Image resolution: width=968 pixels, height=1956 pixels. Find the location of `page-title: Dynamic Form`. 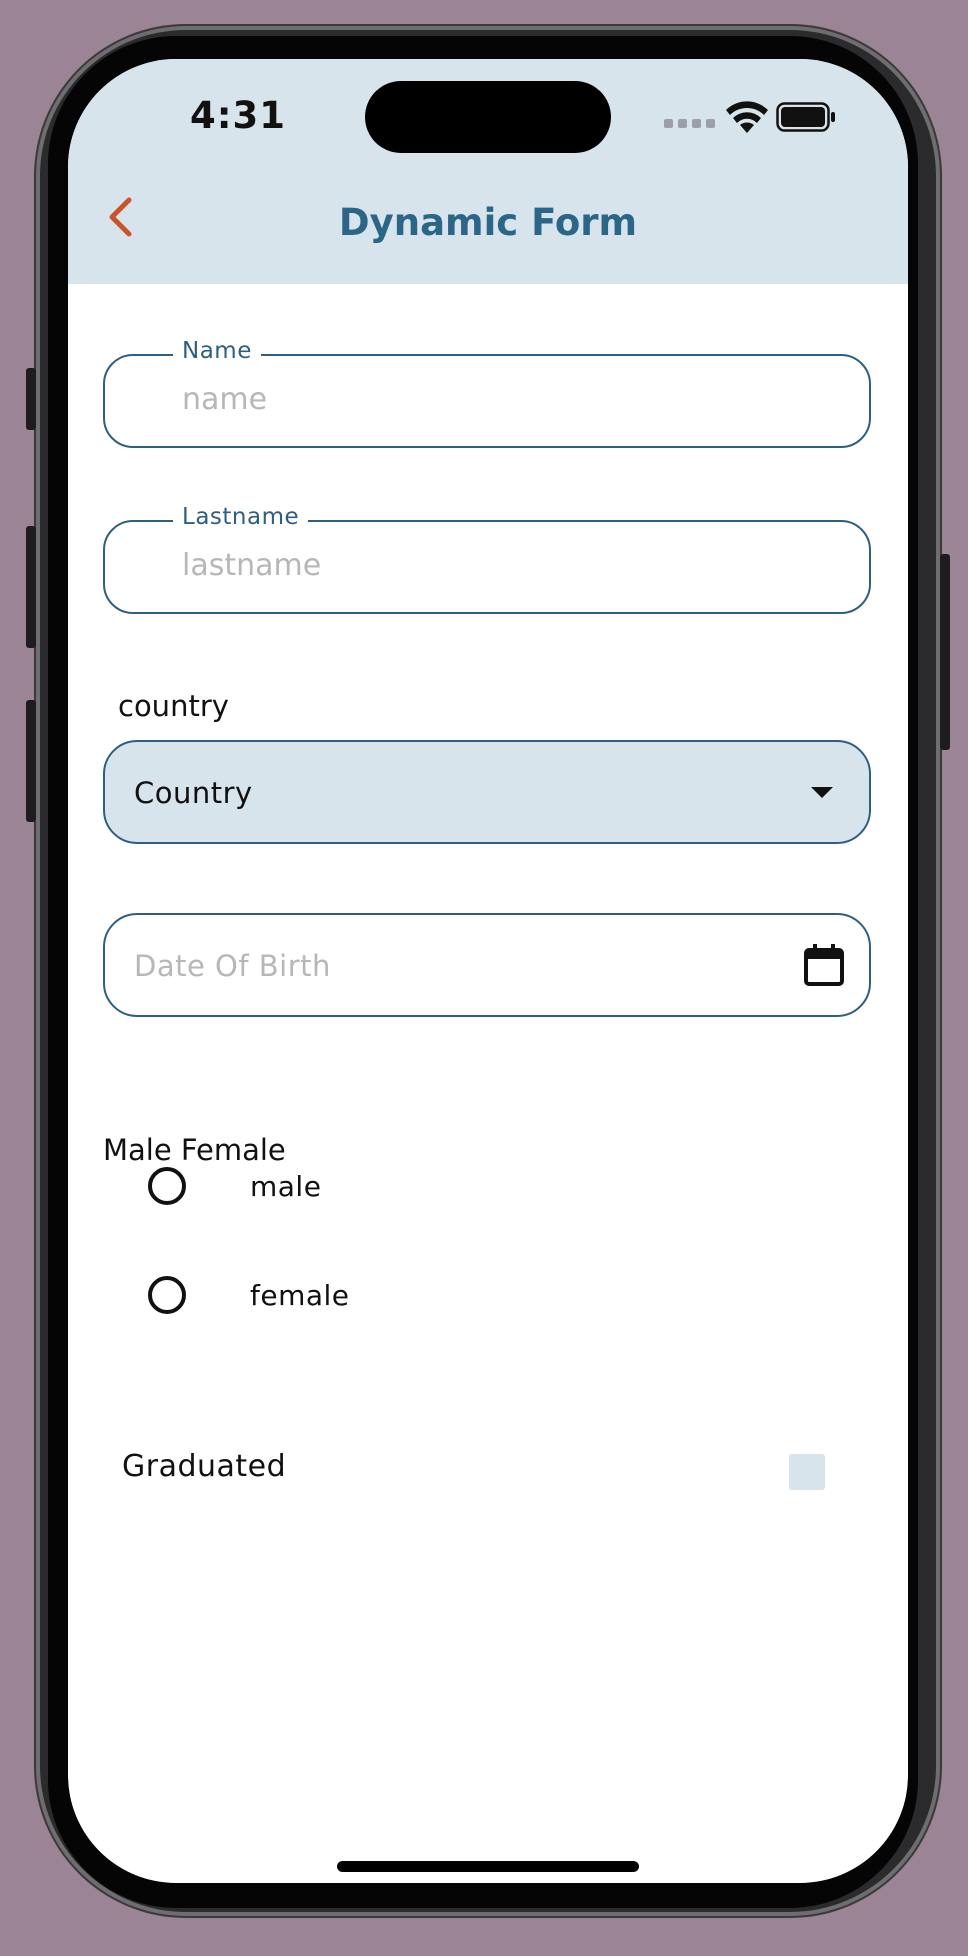

page-title: Dynamic Form is located at coordinates (488, 222).